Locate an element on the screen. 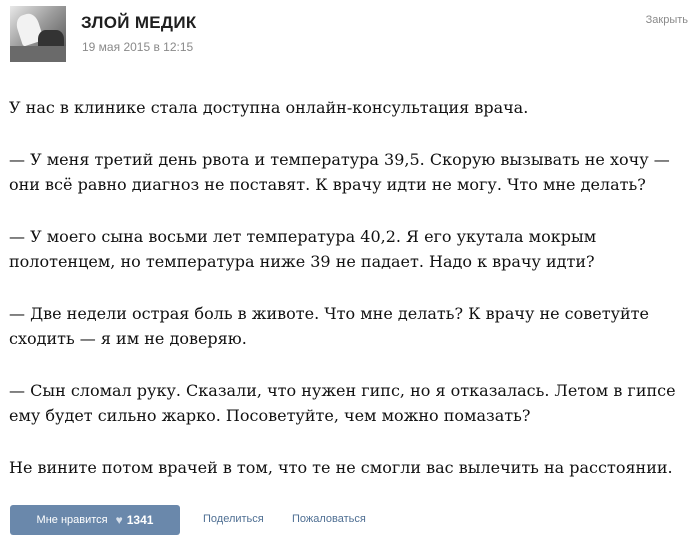 The height and width of the screenshot is (541, 700). post-date: 19 мая 2015 в 12:15 is located at coordinates (137, 47).